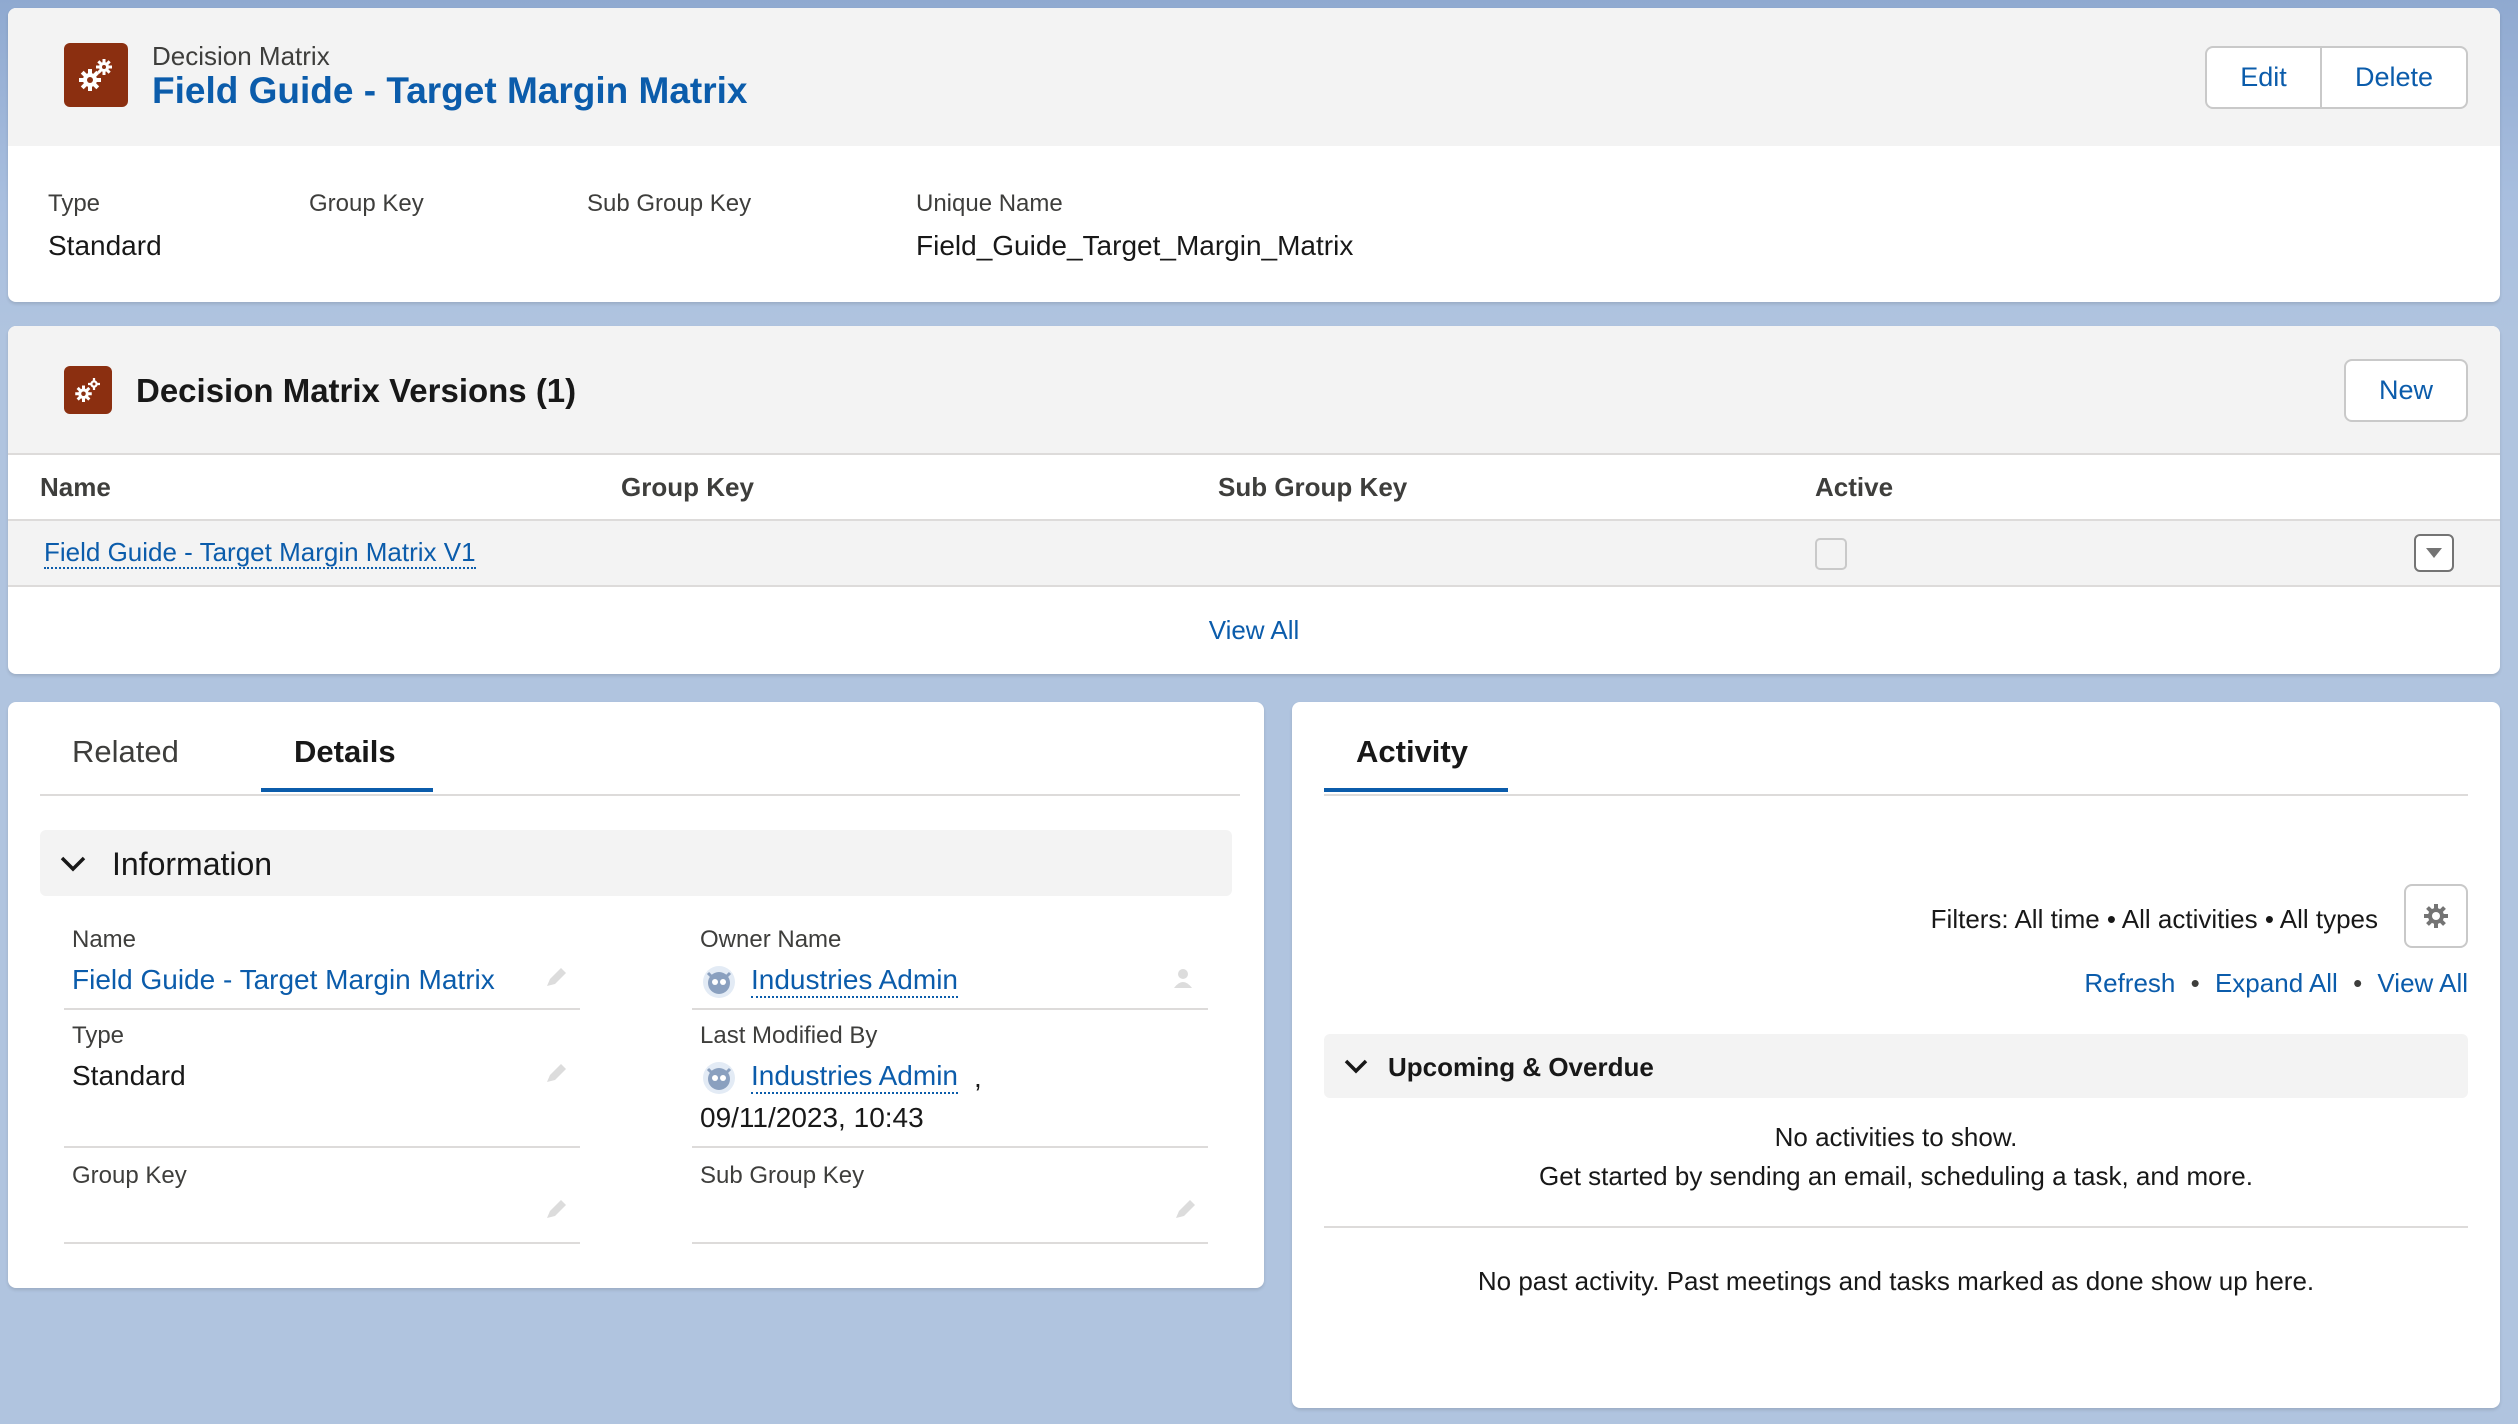 The height and width of the screenshot is (1424, 2518). I want to click on refresh-link: Refresh, so click(2129, 983).